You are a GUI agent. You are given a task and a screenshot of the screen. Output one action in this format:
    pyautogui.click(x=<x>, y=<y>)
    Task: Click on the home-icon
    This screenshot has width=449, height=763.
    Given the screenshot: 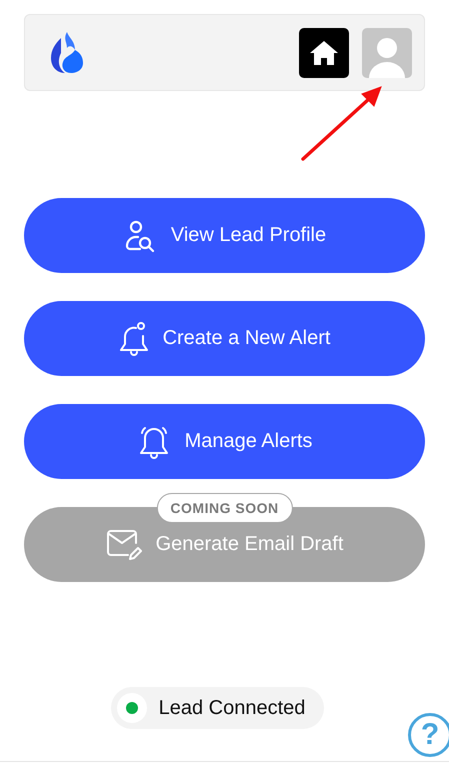 What is the action you would take?
    pyautogui.click(x=324, y=53)
    